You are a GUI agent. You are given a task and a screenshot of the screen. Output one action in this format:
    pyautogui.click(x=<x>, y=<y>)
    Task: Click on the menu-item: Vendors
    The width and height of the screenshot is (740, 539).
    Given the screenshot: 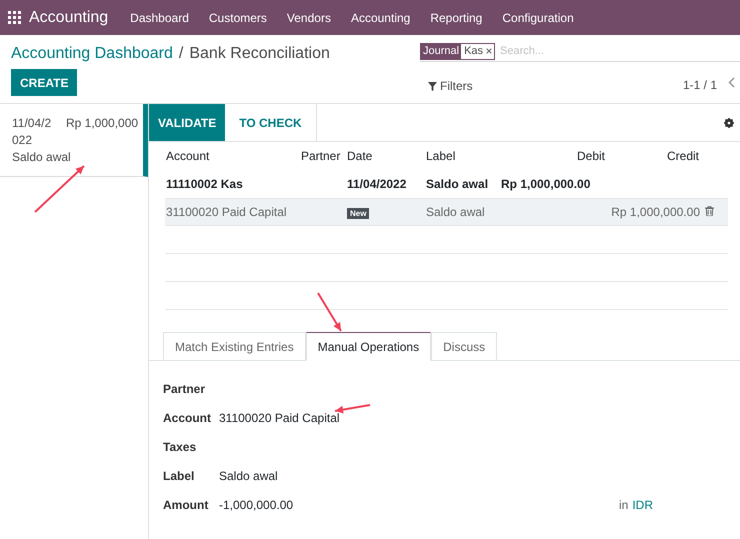 What is the action you would take?
    pyautogui.click(x=308, y=17)
    